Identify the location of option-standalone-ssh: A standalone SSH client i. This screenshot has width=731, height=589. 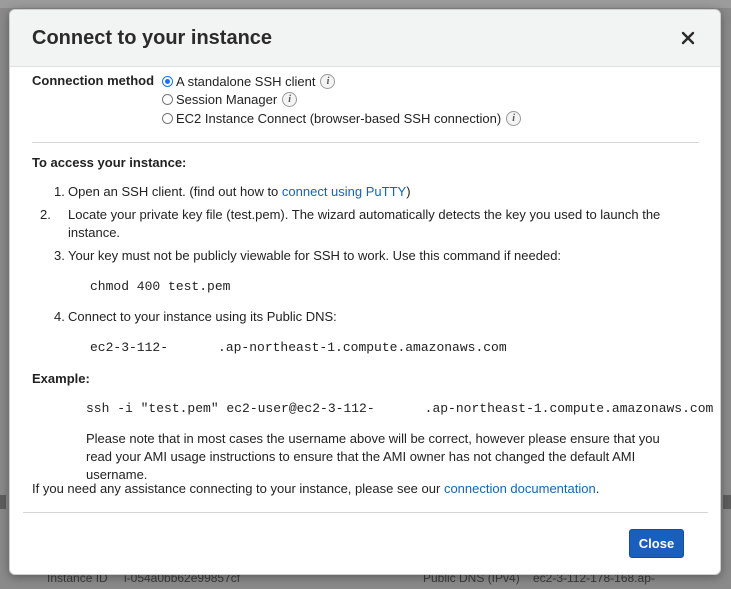
(249, 81).